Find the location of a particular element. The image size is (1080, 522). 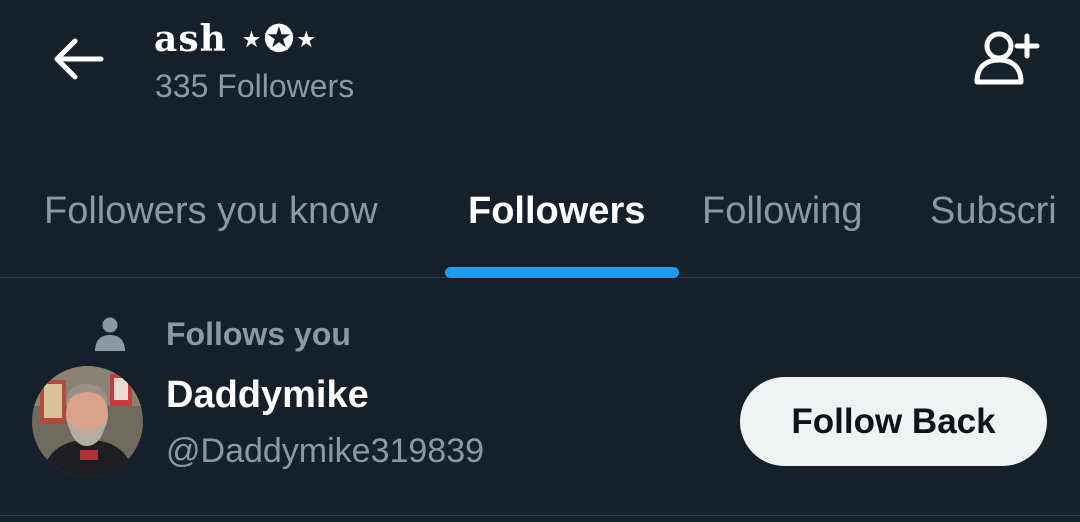

row-divider is located at coordinates (540, 515).